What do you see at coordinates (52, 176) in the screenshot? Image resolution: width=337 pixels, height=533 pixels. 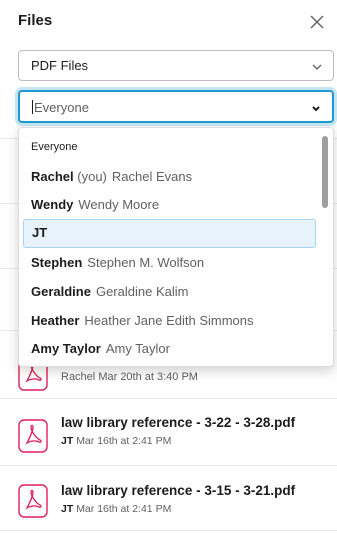 I see `option-name: Rachel` at bounding box center [52, 176].